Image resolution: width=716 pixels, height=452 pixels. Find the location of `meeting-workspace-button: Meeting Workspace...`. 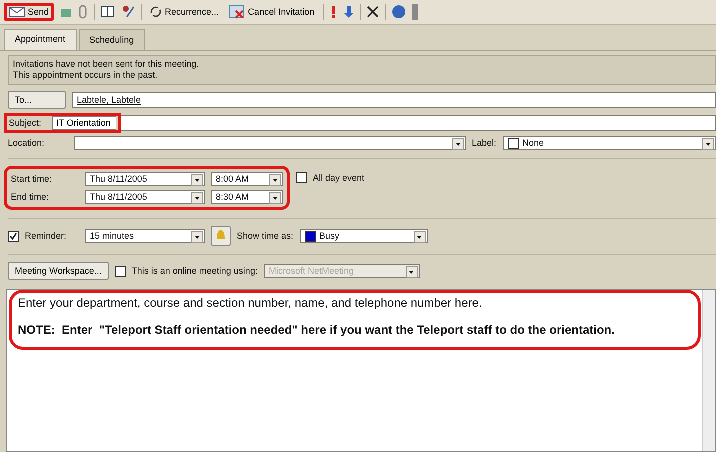

meeting-workspace-button: Meeting Workspace... is located at coordinates (58, 271).